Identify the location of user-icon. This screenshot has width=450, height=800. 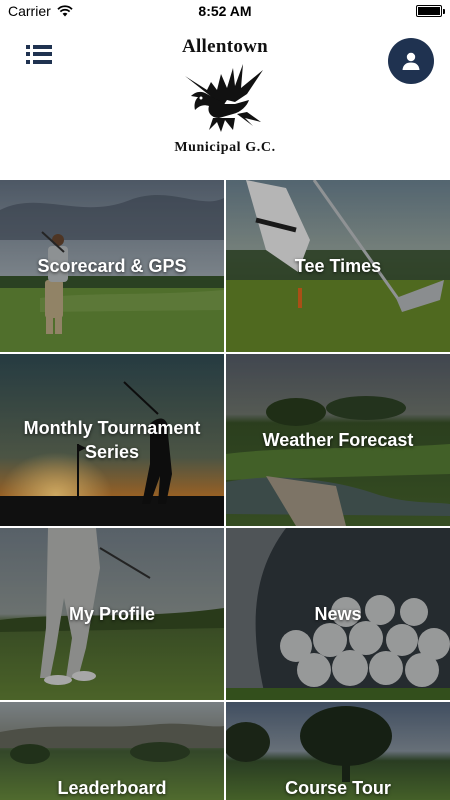
(411, 61).